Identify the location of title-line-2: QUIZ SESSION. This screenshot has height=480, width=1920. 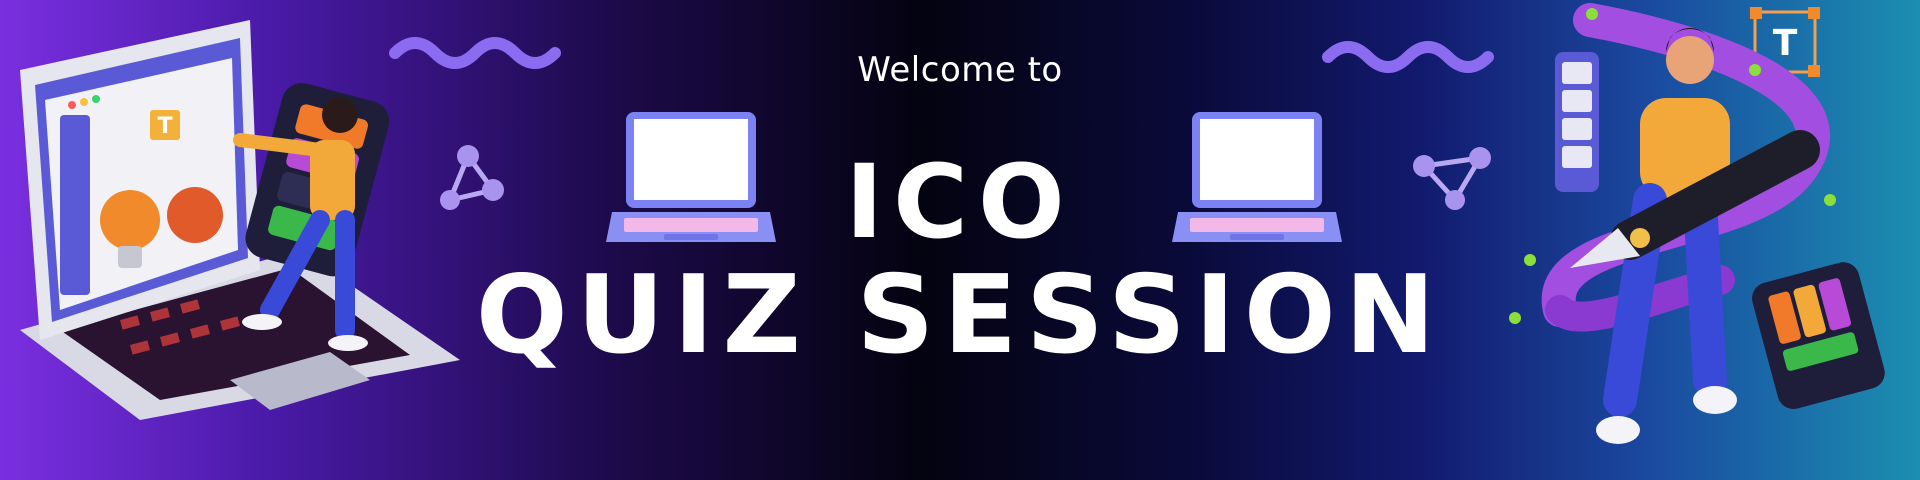
(960, 315).